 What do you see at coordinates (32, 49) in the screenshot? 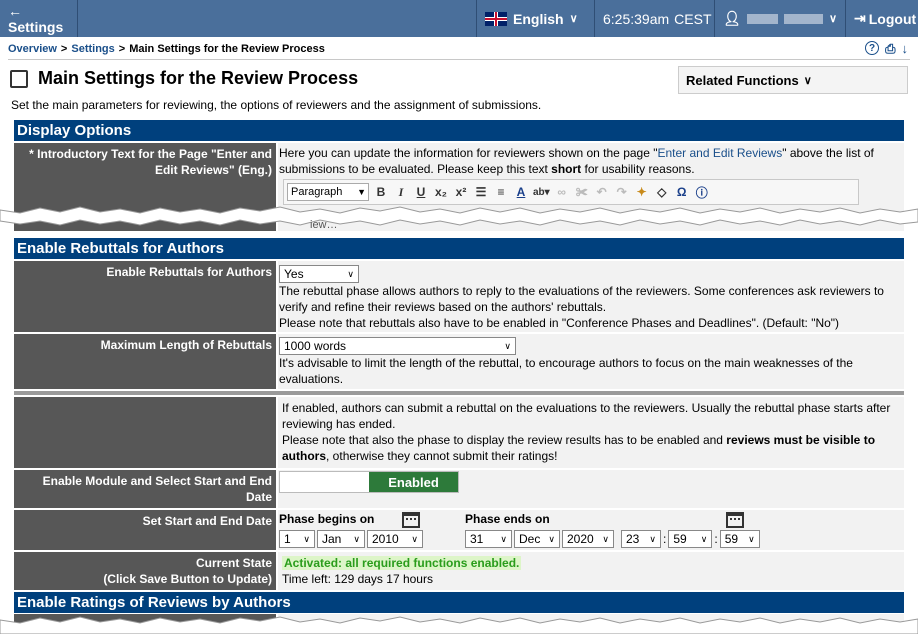
I see `breadcrumb-overview: Overview` at bounding box center [32, 49].